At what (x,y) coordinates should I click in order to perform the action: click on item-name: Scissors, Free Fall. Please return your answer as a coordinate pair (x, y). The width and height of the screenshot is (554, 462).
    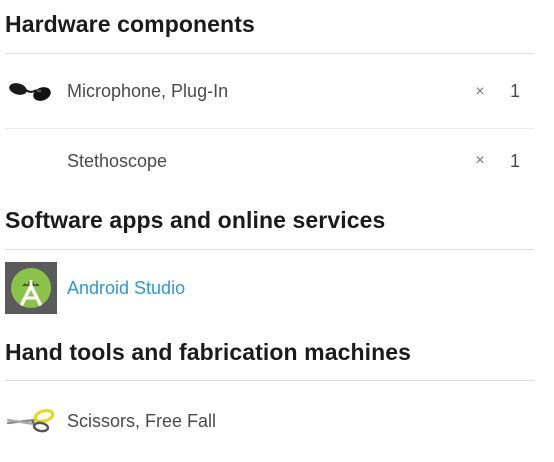
    Looking at the image, I should click on (300, 421).